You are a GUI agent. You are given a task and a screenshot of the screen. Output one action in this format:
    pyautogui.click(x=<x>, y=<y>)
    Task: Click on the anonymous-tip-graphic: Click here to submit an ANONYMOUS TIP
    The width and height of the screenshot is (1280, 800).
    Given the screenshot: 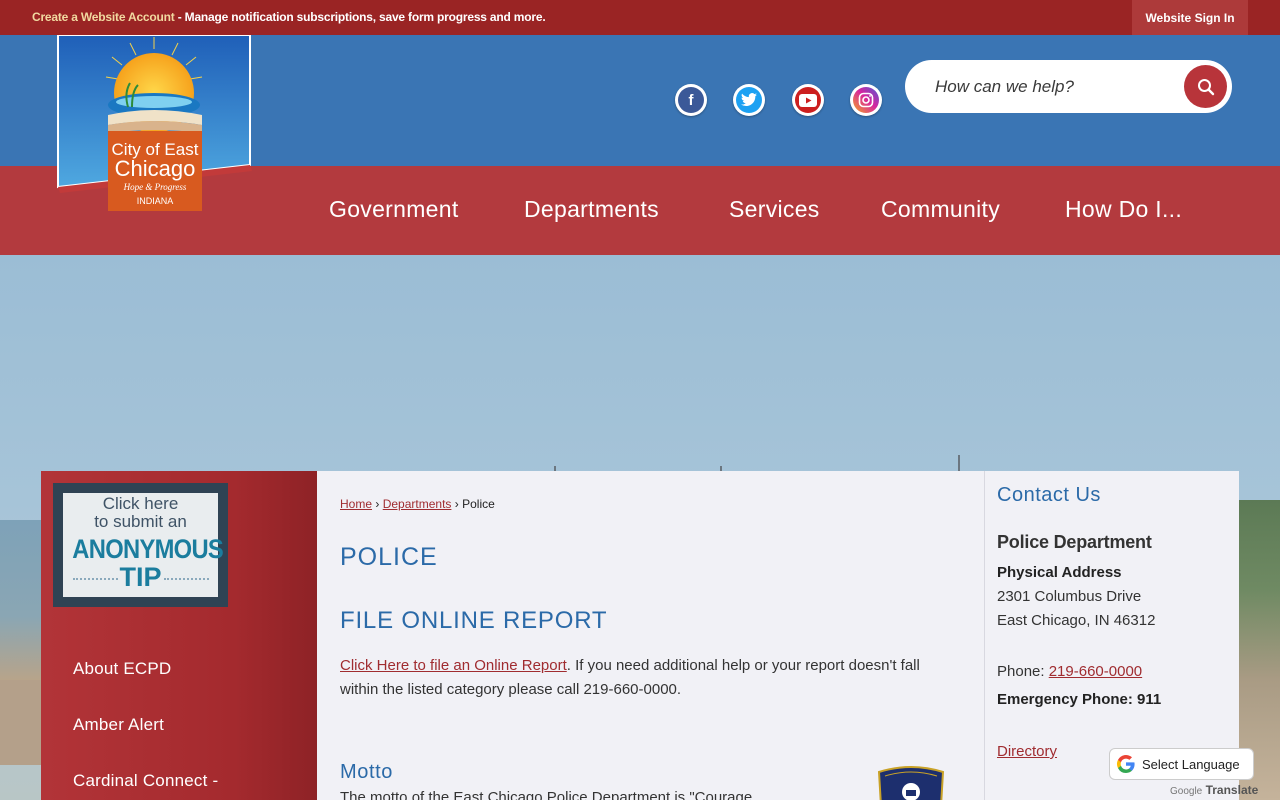 What is the action you would take?
    pyautogui.click(x=143, y=545)
    